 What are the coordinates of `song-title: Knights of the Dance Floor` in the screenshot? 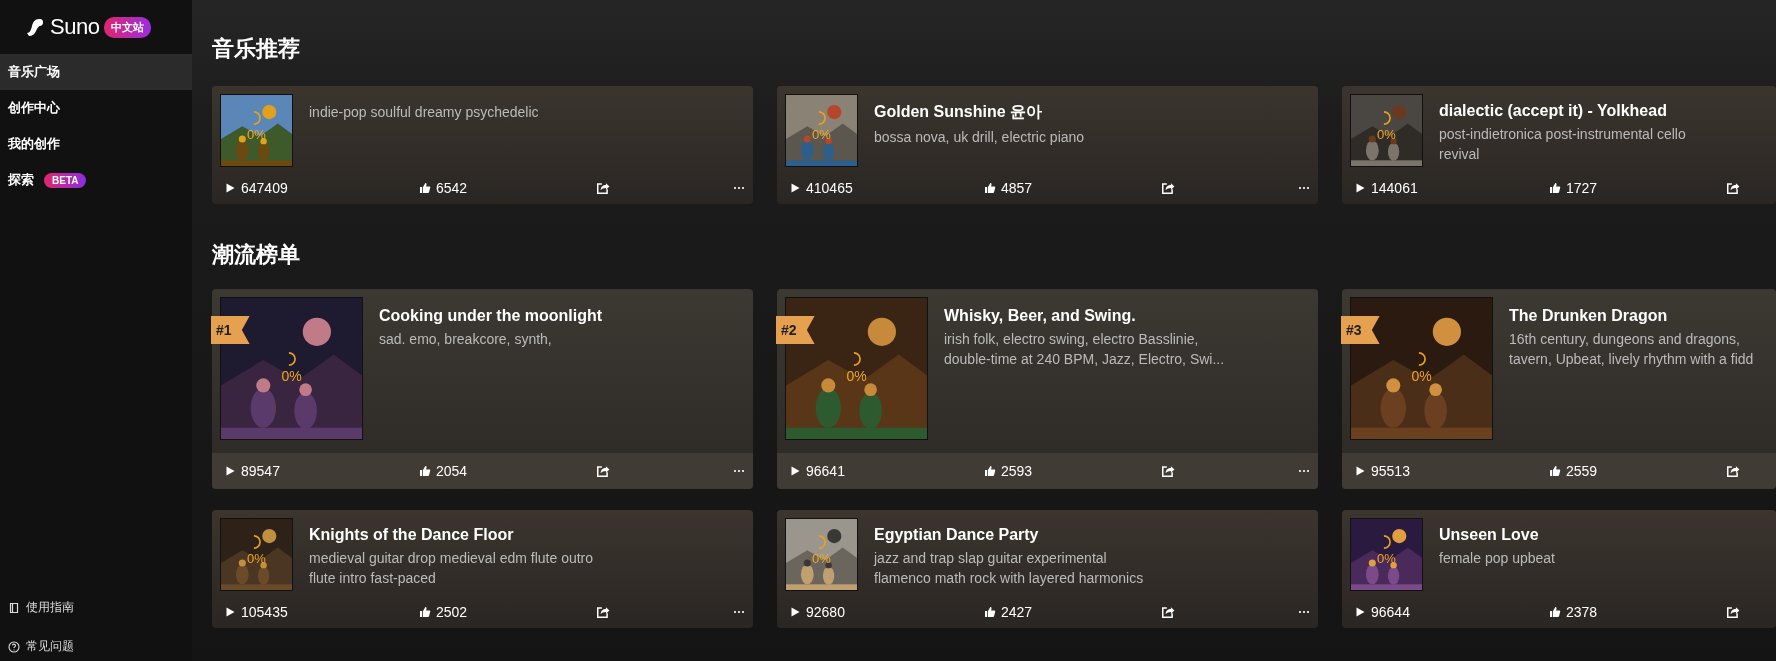 It's located at (452, 535).